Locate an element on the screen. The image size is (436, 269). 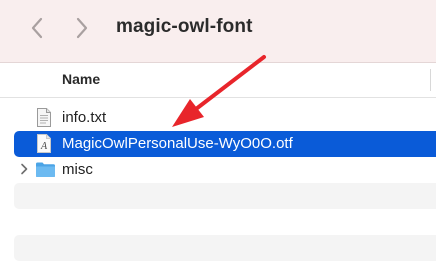
text-file-icon is located at coordinates (44, 117).